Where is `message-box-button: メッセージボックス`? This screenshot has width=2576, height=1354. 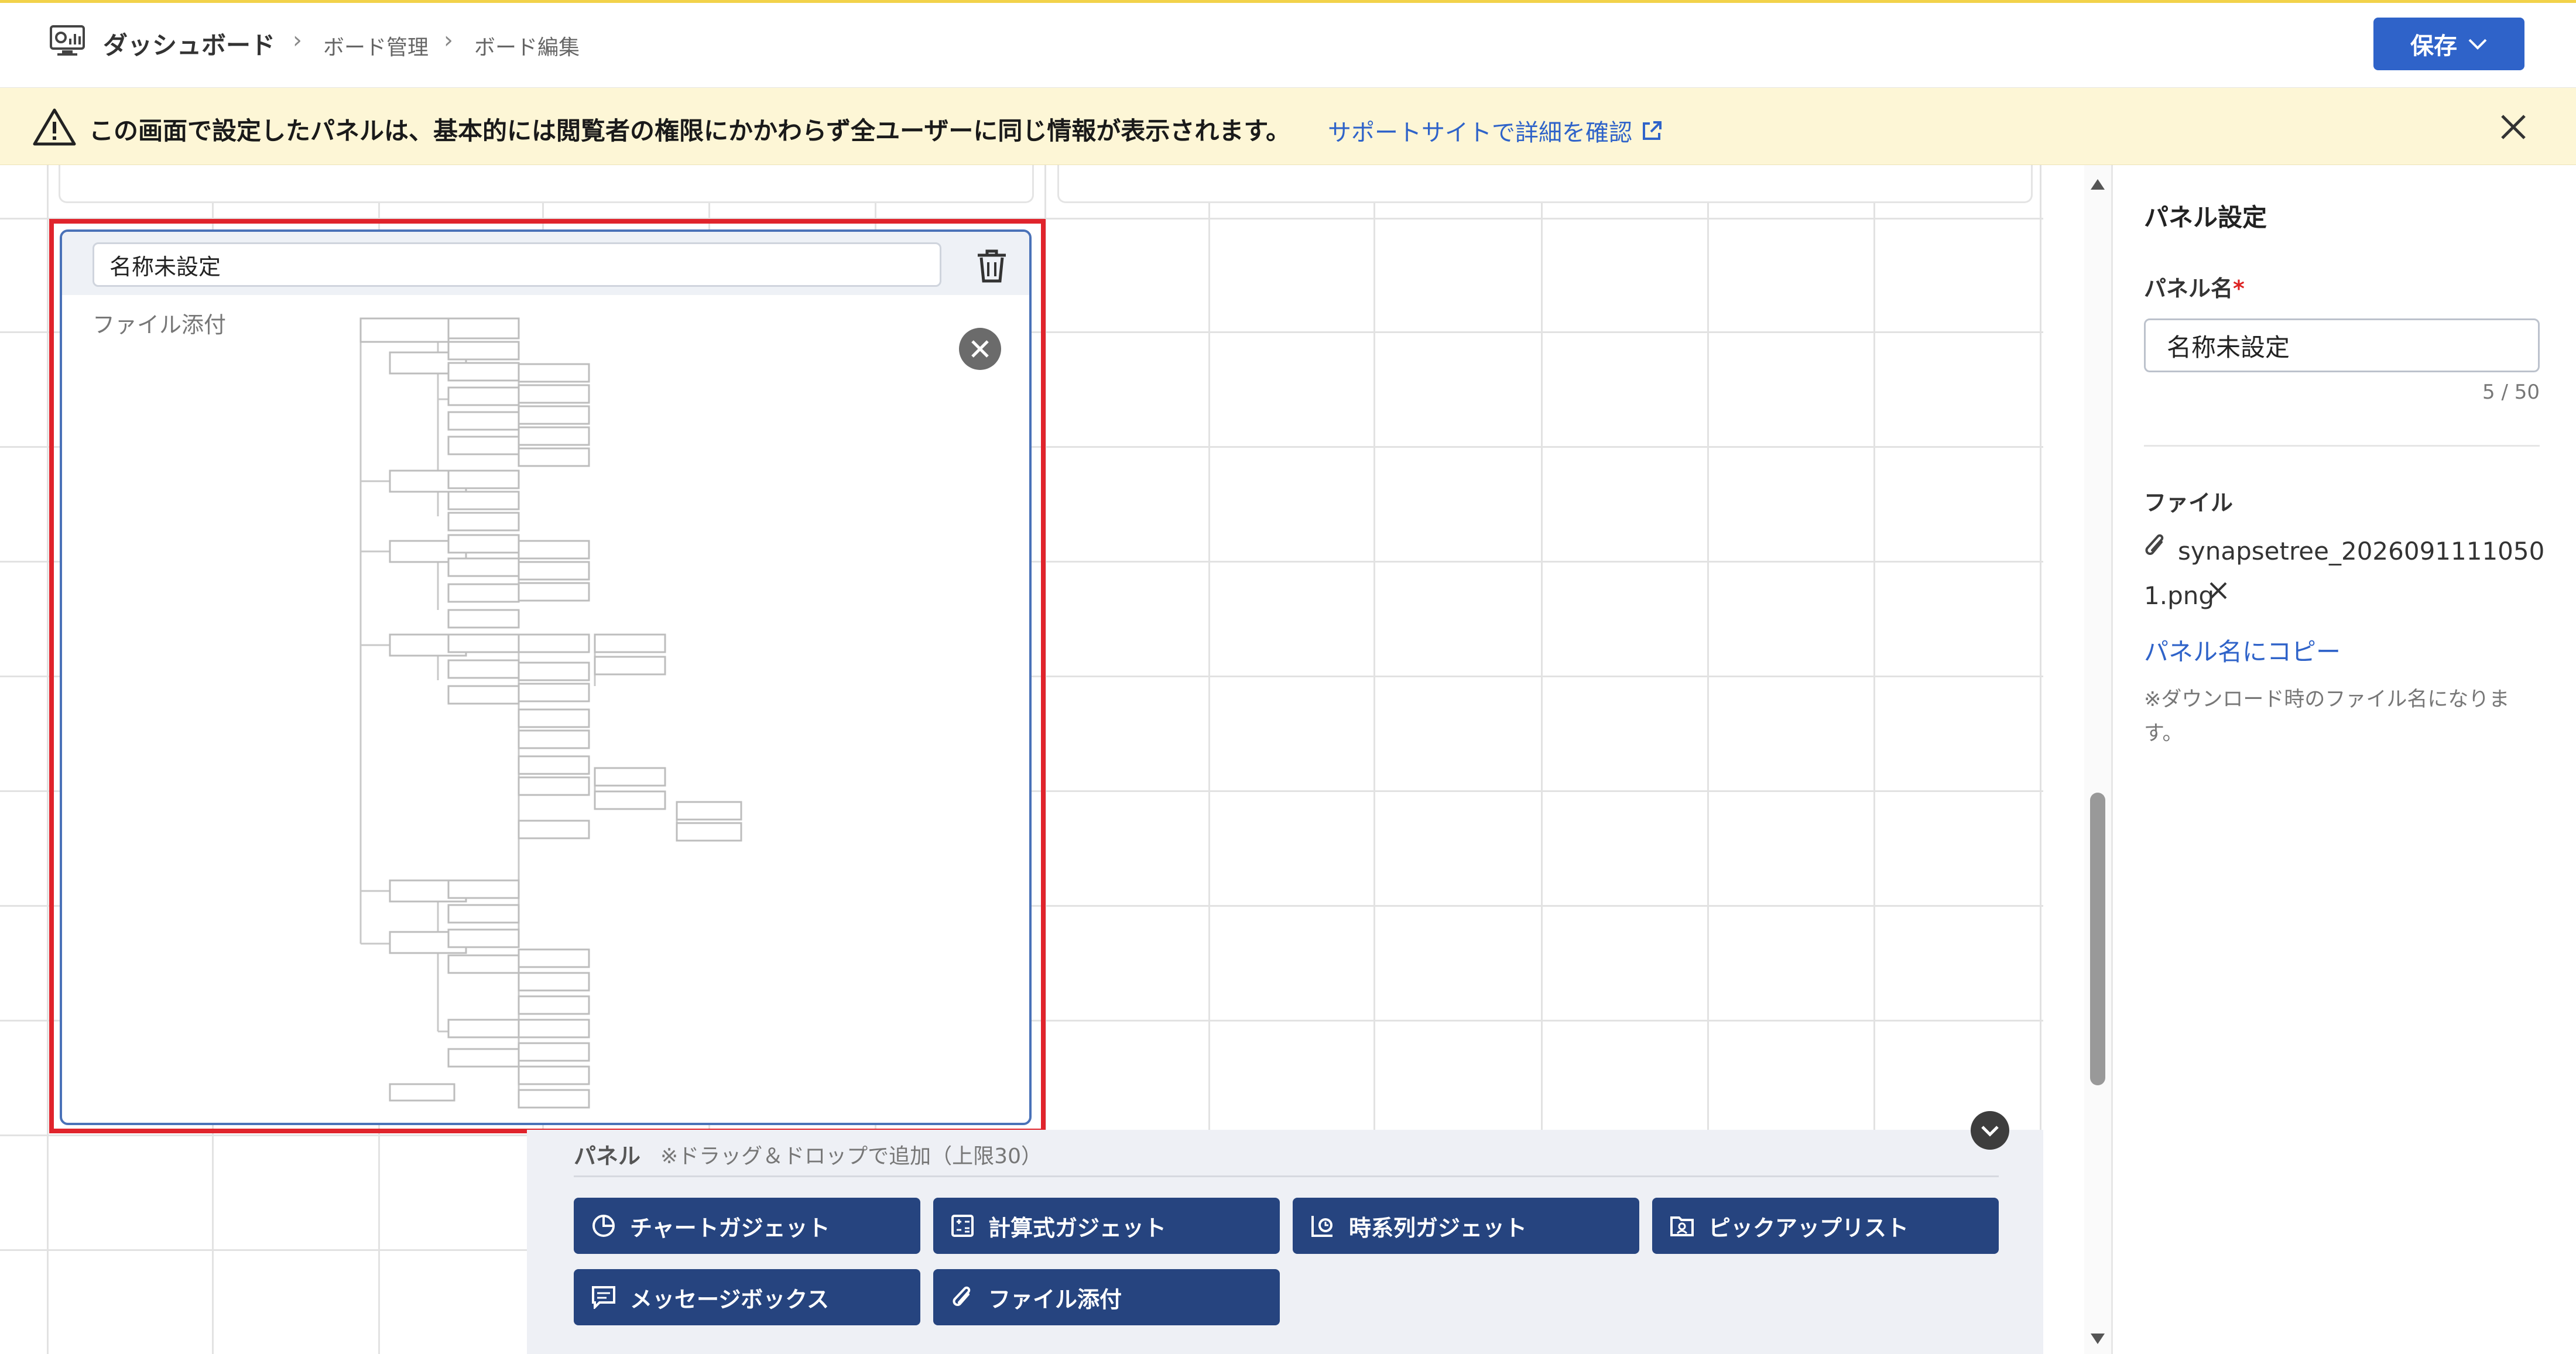 message-box-button: メッセージボックス is located at coordinates (747, 1297).